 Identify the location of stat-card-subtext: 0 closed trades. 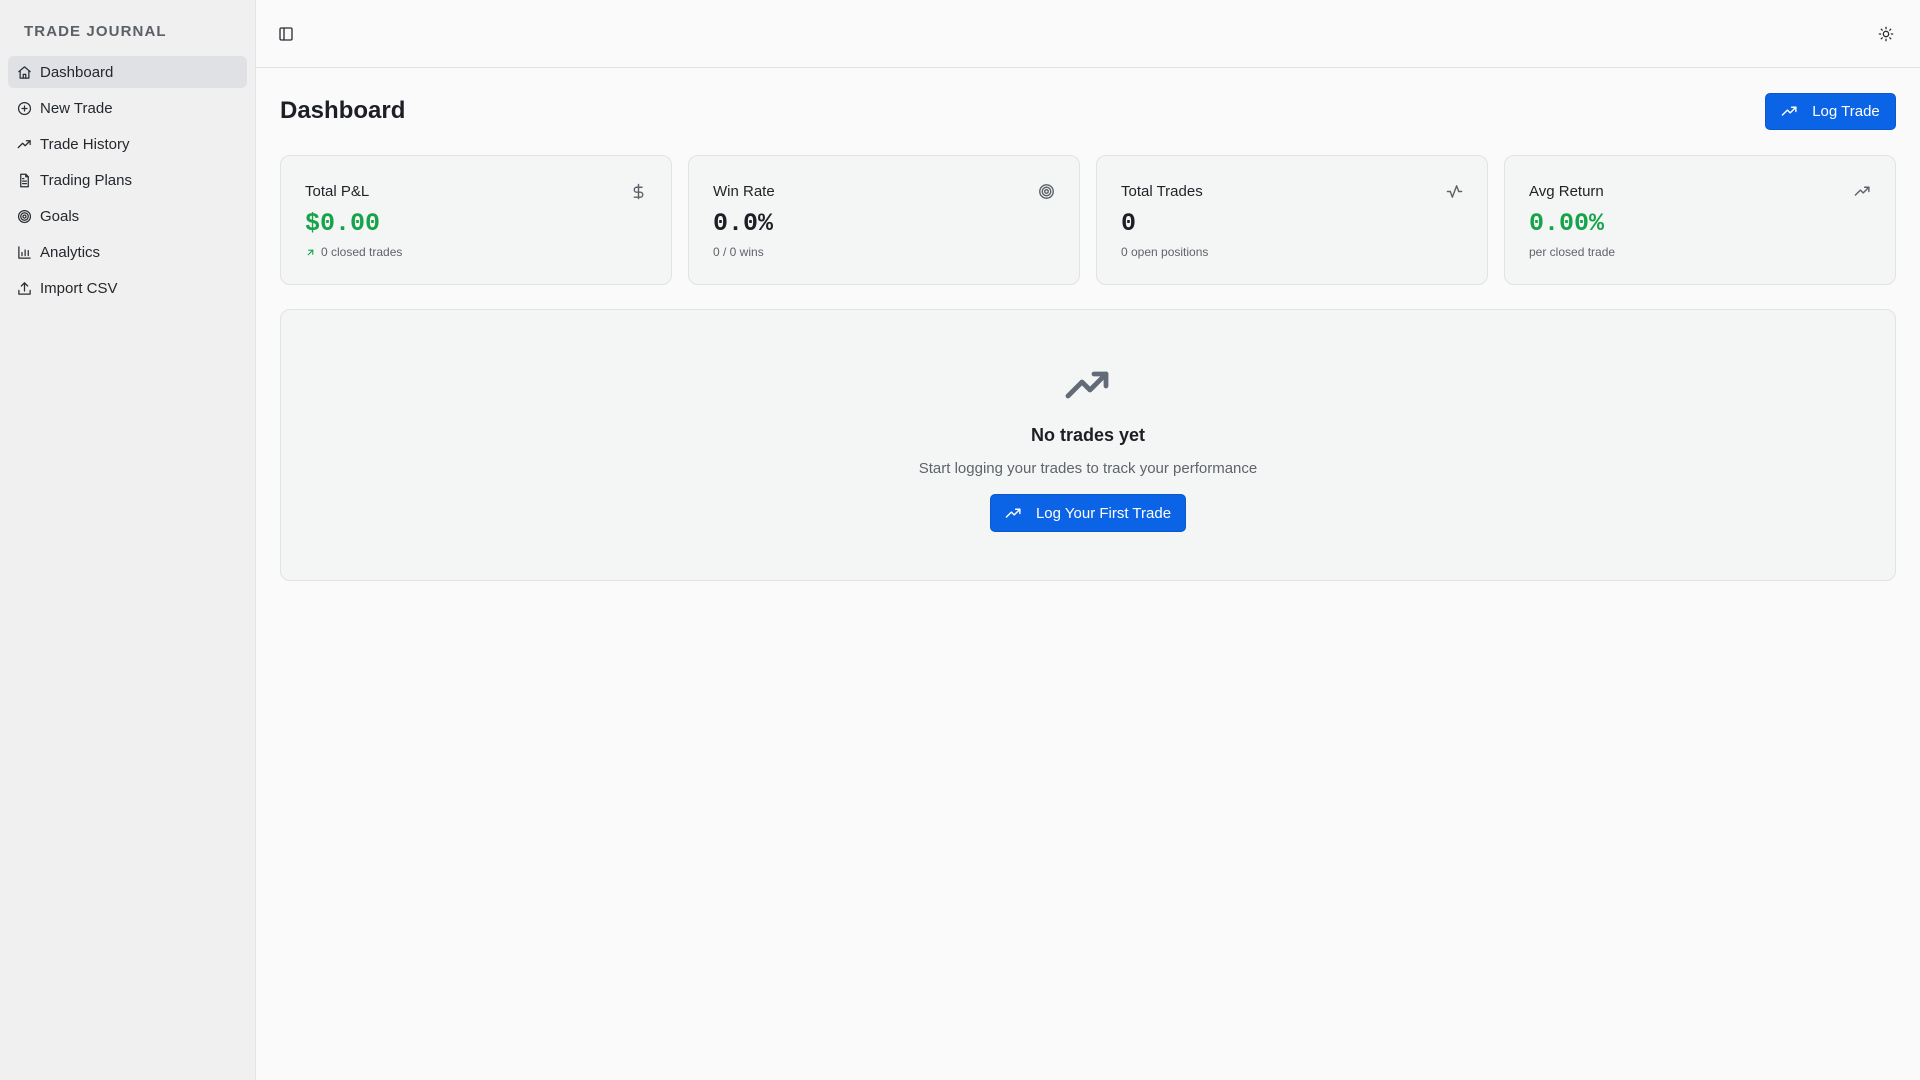
(353, 252).